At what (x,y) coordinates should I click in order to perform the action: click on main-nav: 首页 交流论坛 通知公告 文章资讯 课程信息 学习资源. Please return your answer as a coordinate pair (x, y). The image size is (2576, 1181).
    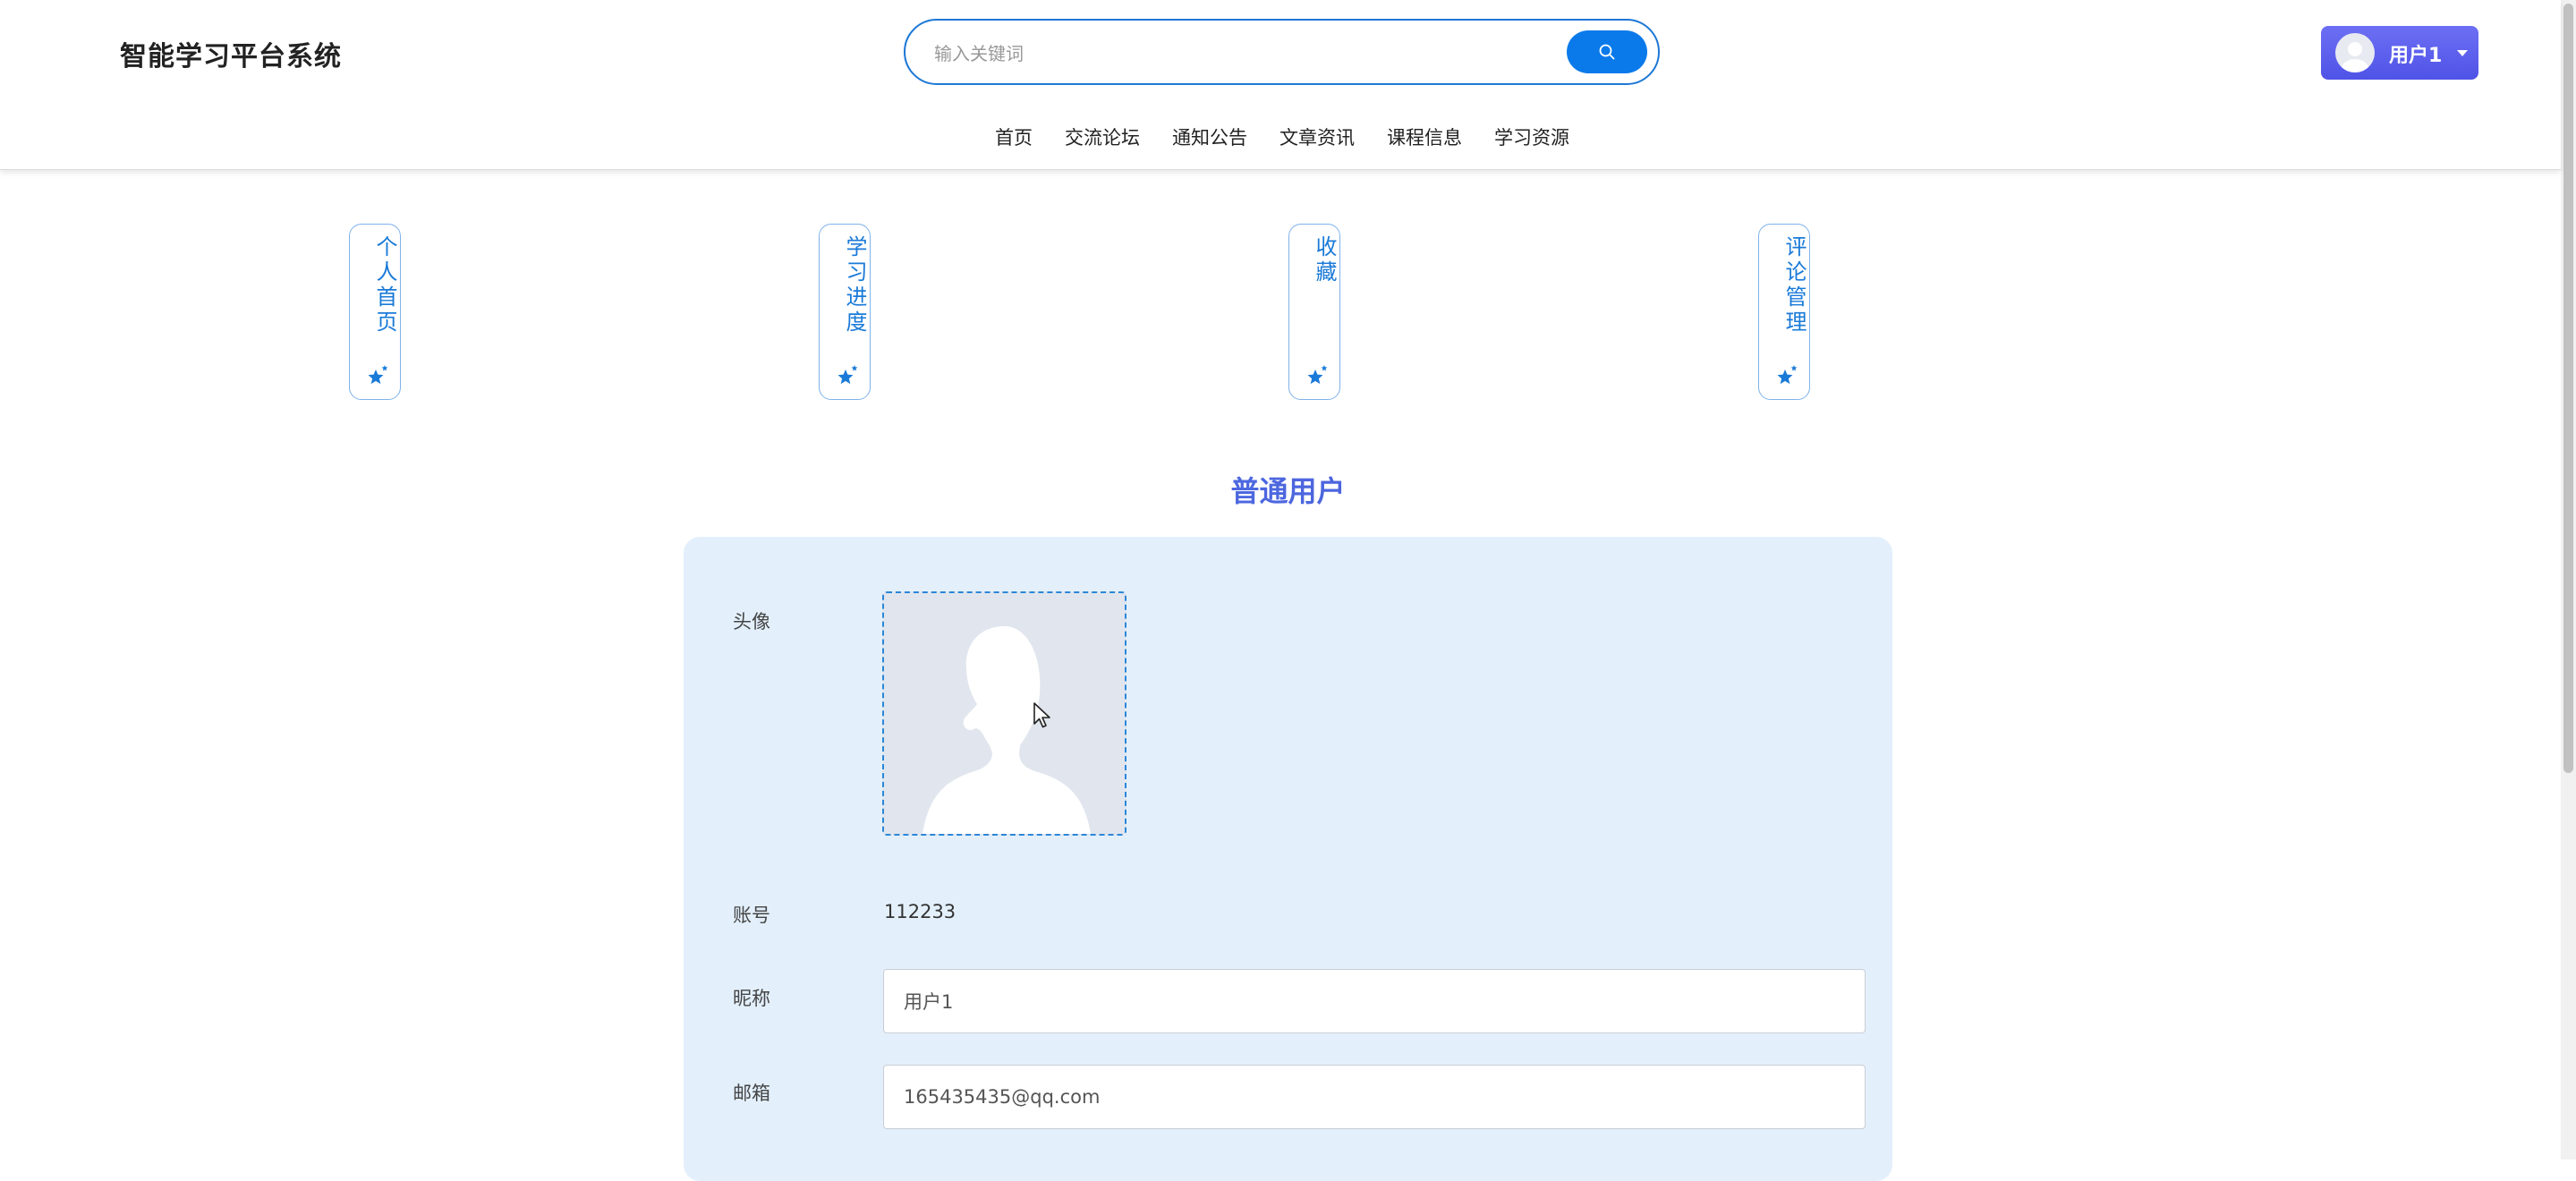
    Looking at the image, I should click on (1298, 137).